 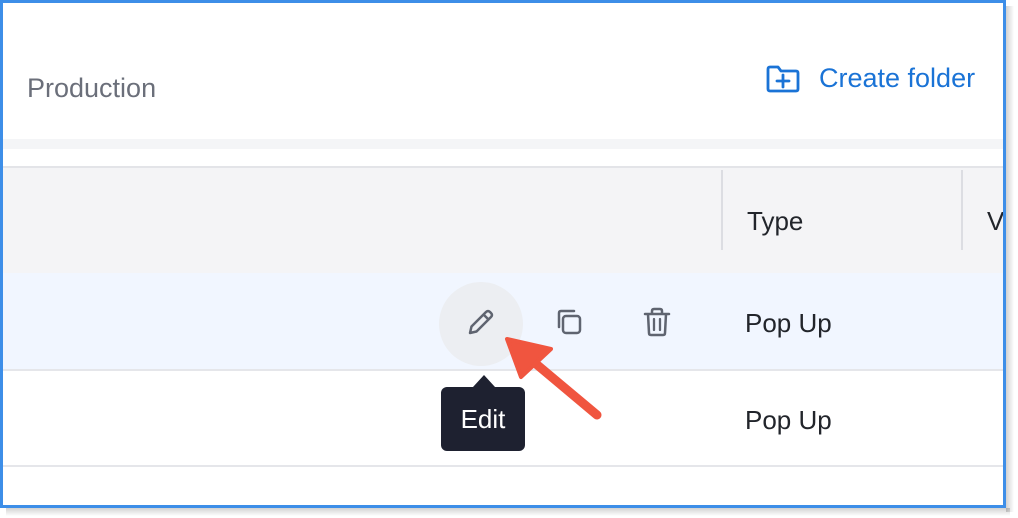 What do you see at coordinates (503, 144) in the screenshot?
I see `header-divider` at bounding box center [503, 144].